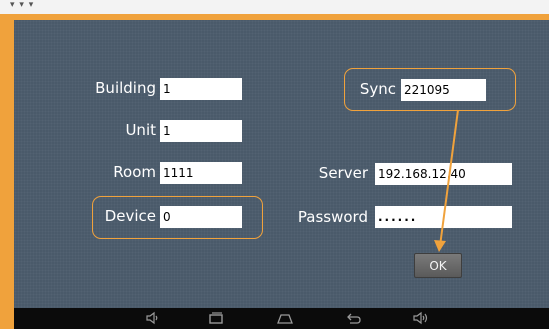  What do you see at coordinates (443, 90) in the screenshot?
I see `sync-field` at bounding box center [443, 90].